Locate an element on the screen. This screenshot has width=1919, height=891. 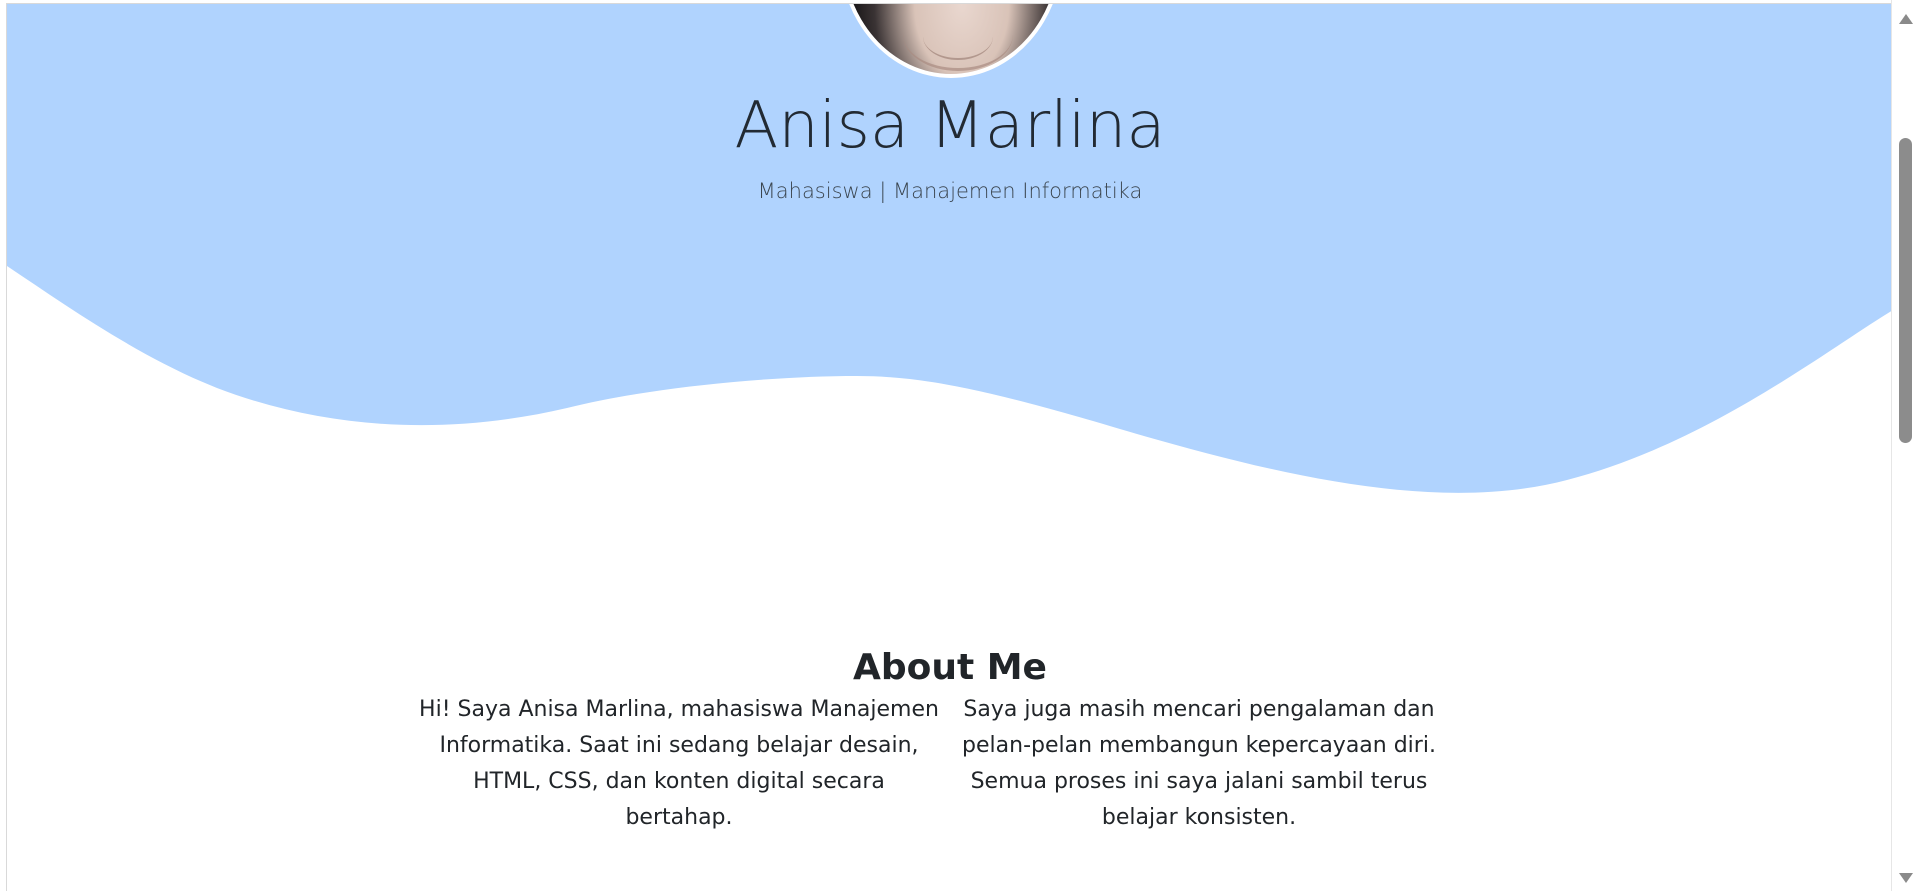
about-heading: About Me is located at coordinates (950, 667).